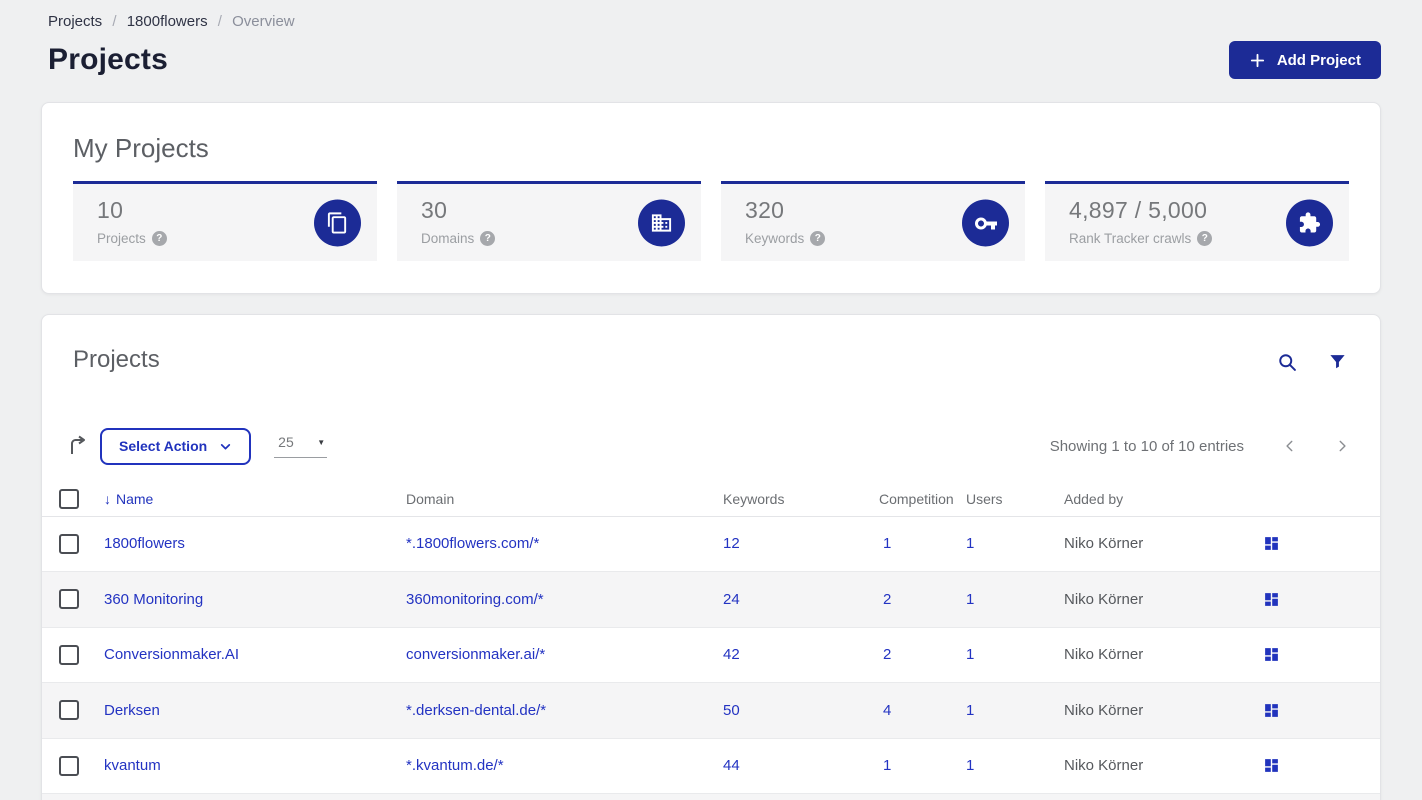  What do you see at coordinates (985, 223) in the screenshot?
I see `key-icon` at bounding box center [985, 223].